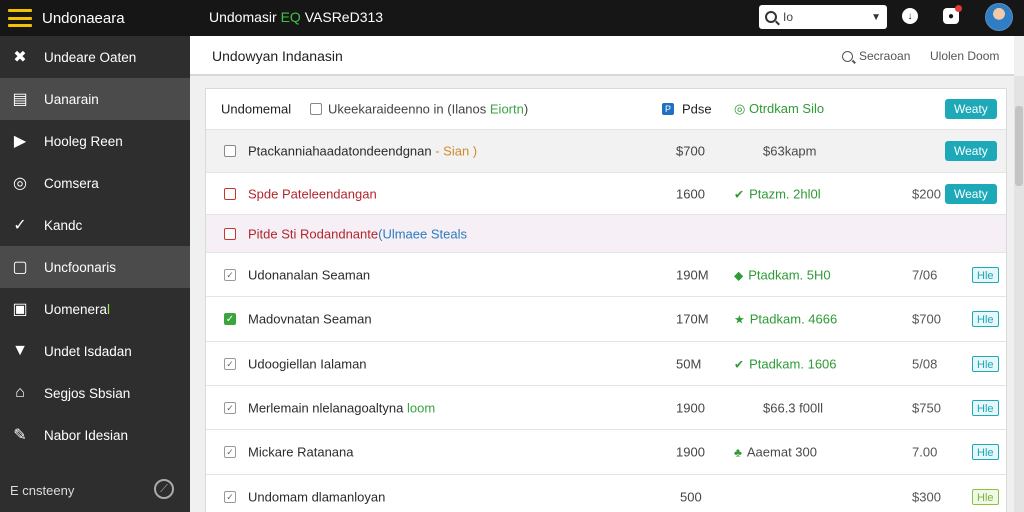  What do you see at coordinates (1019, 294) in the screenshot?
I see `content-scrollbar` at bounding box center [1019, 294].